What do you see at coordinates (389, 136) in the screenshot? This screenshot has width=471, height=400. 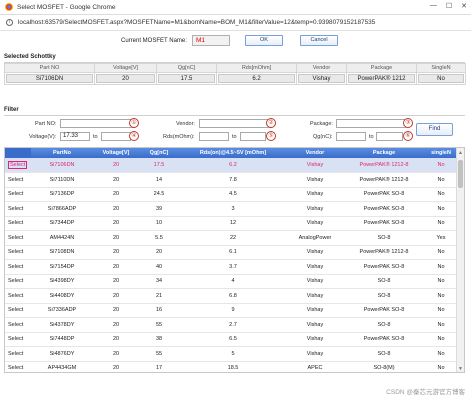 I see `qg-to-input` at bounding box center [389, 136].